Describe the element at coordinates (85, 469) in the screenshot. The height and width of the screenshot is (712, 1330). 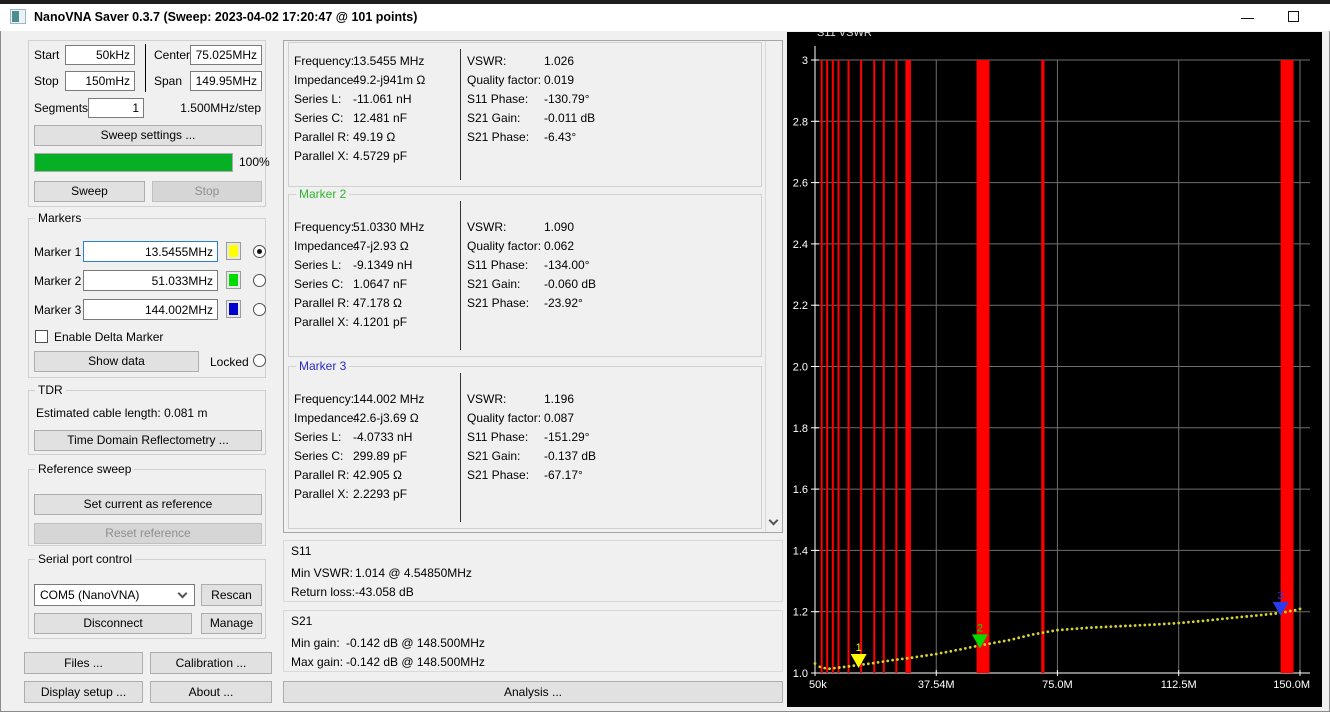
I see `reference-group-title: Reference sweep` at that location.